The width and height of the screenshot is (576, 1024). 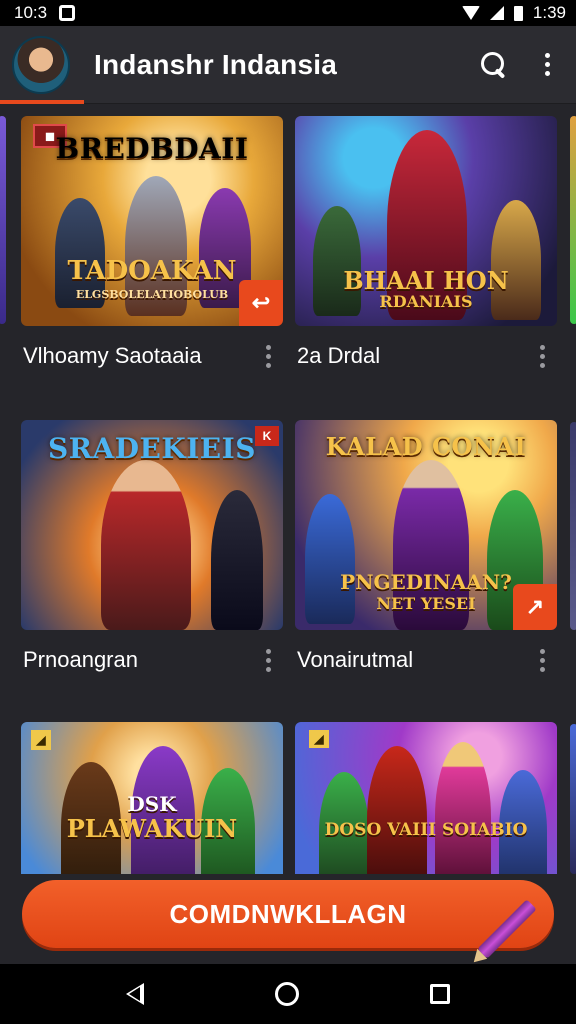 I want to click on thumbnail-subtitle-text: RDANIAIS, so click(x=426, y=301).